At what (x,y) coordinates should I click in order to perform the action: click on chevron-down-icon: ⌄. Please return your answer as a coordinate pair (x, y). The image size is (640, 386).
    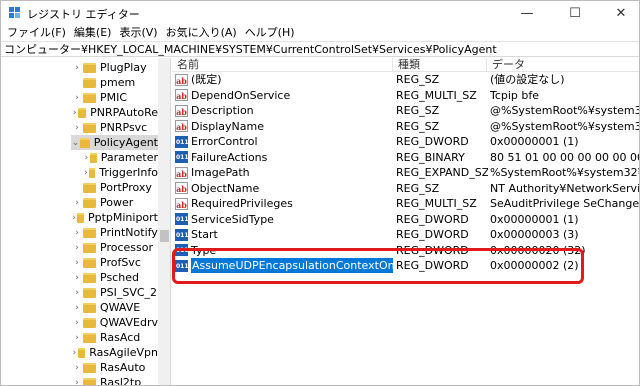
    Looking at the image, I should click on (75, 143).